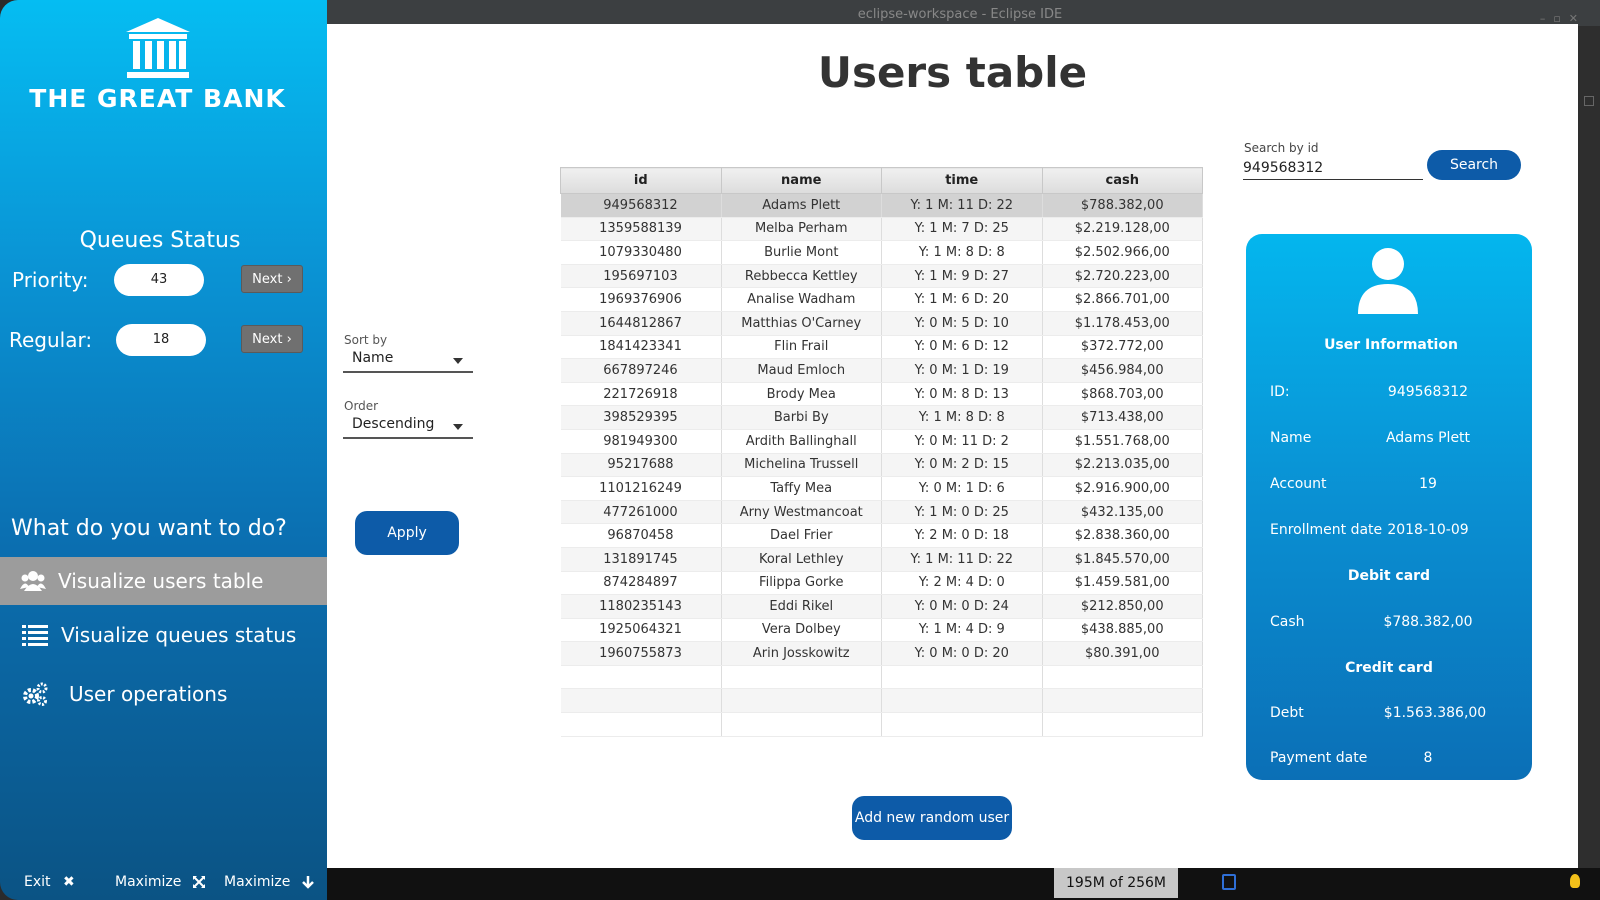 This screenshot has height=900, width=1600. What do you see at coordinates (179, 635) in the screenshot?
I see `nav-label: Visualize queues status` at bounding box center [179, 635].